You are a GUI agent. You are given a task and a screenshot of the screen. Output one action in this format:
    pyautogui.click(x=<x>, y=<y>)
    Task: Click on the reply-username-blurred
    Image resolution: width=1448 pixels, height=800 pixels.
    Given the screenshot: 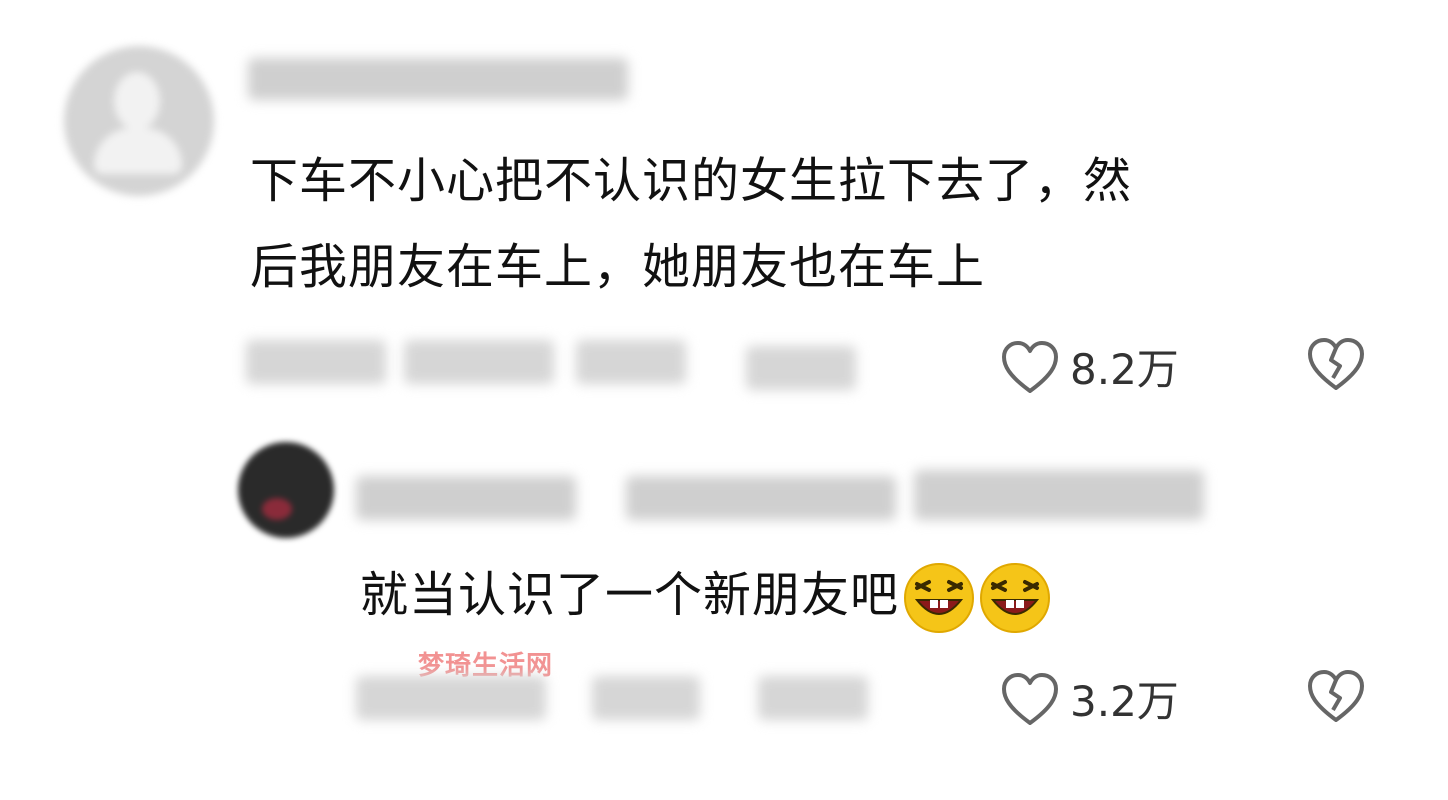 What is the action you would take?
    pyautogui.click(x=466, y=498)
    